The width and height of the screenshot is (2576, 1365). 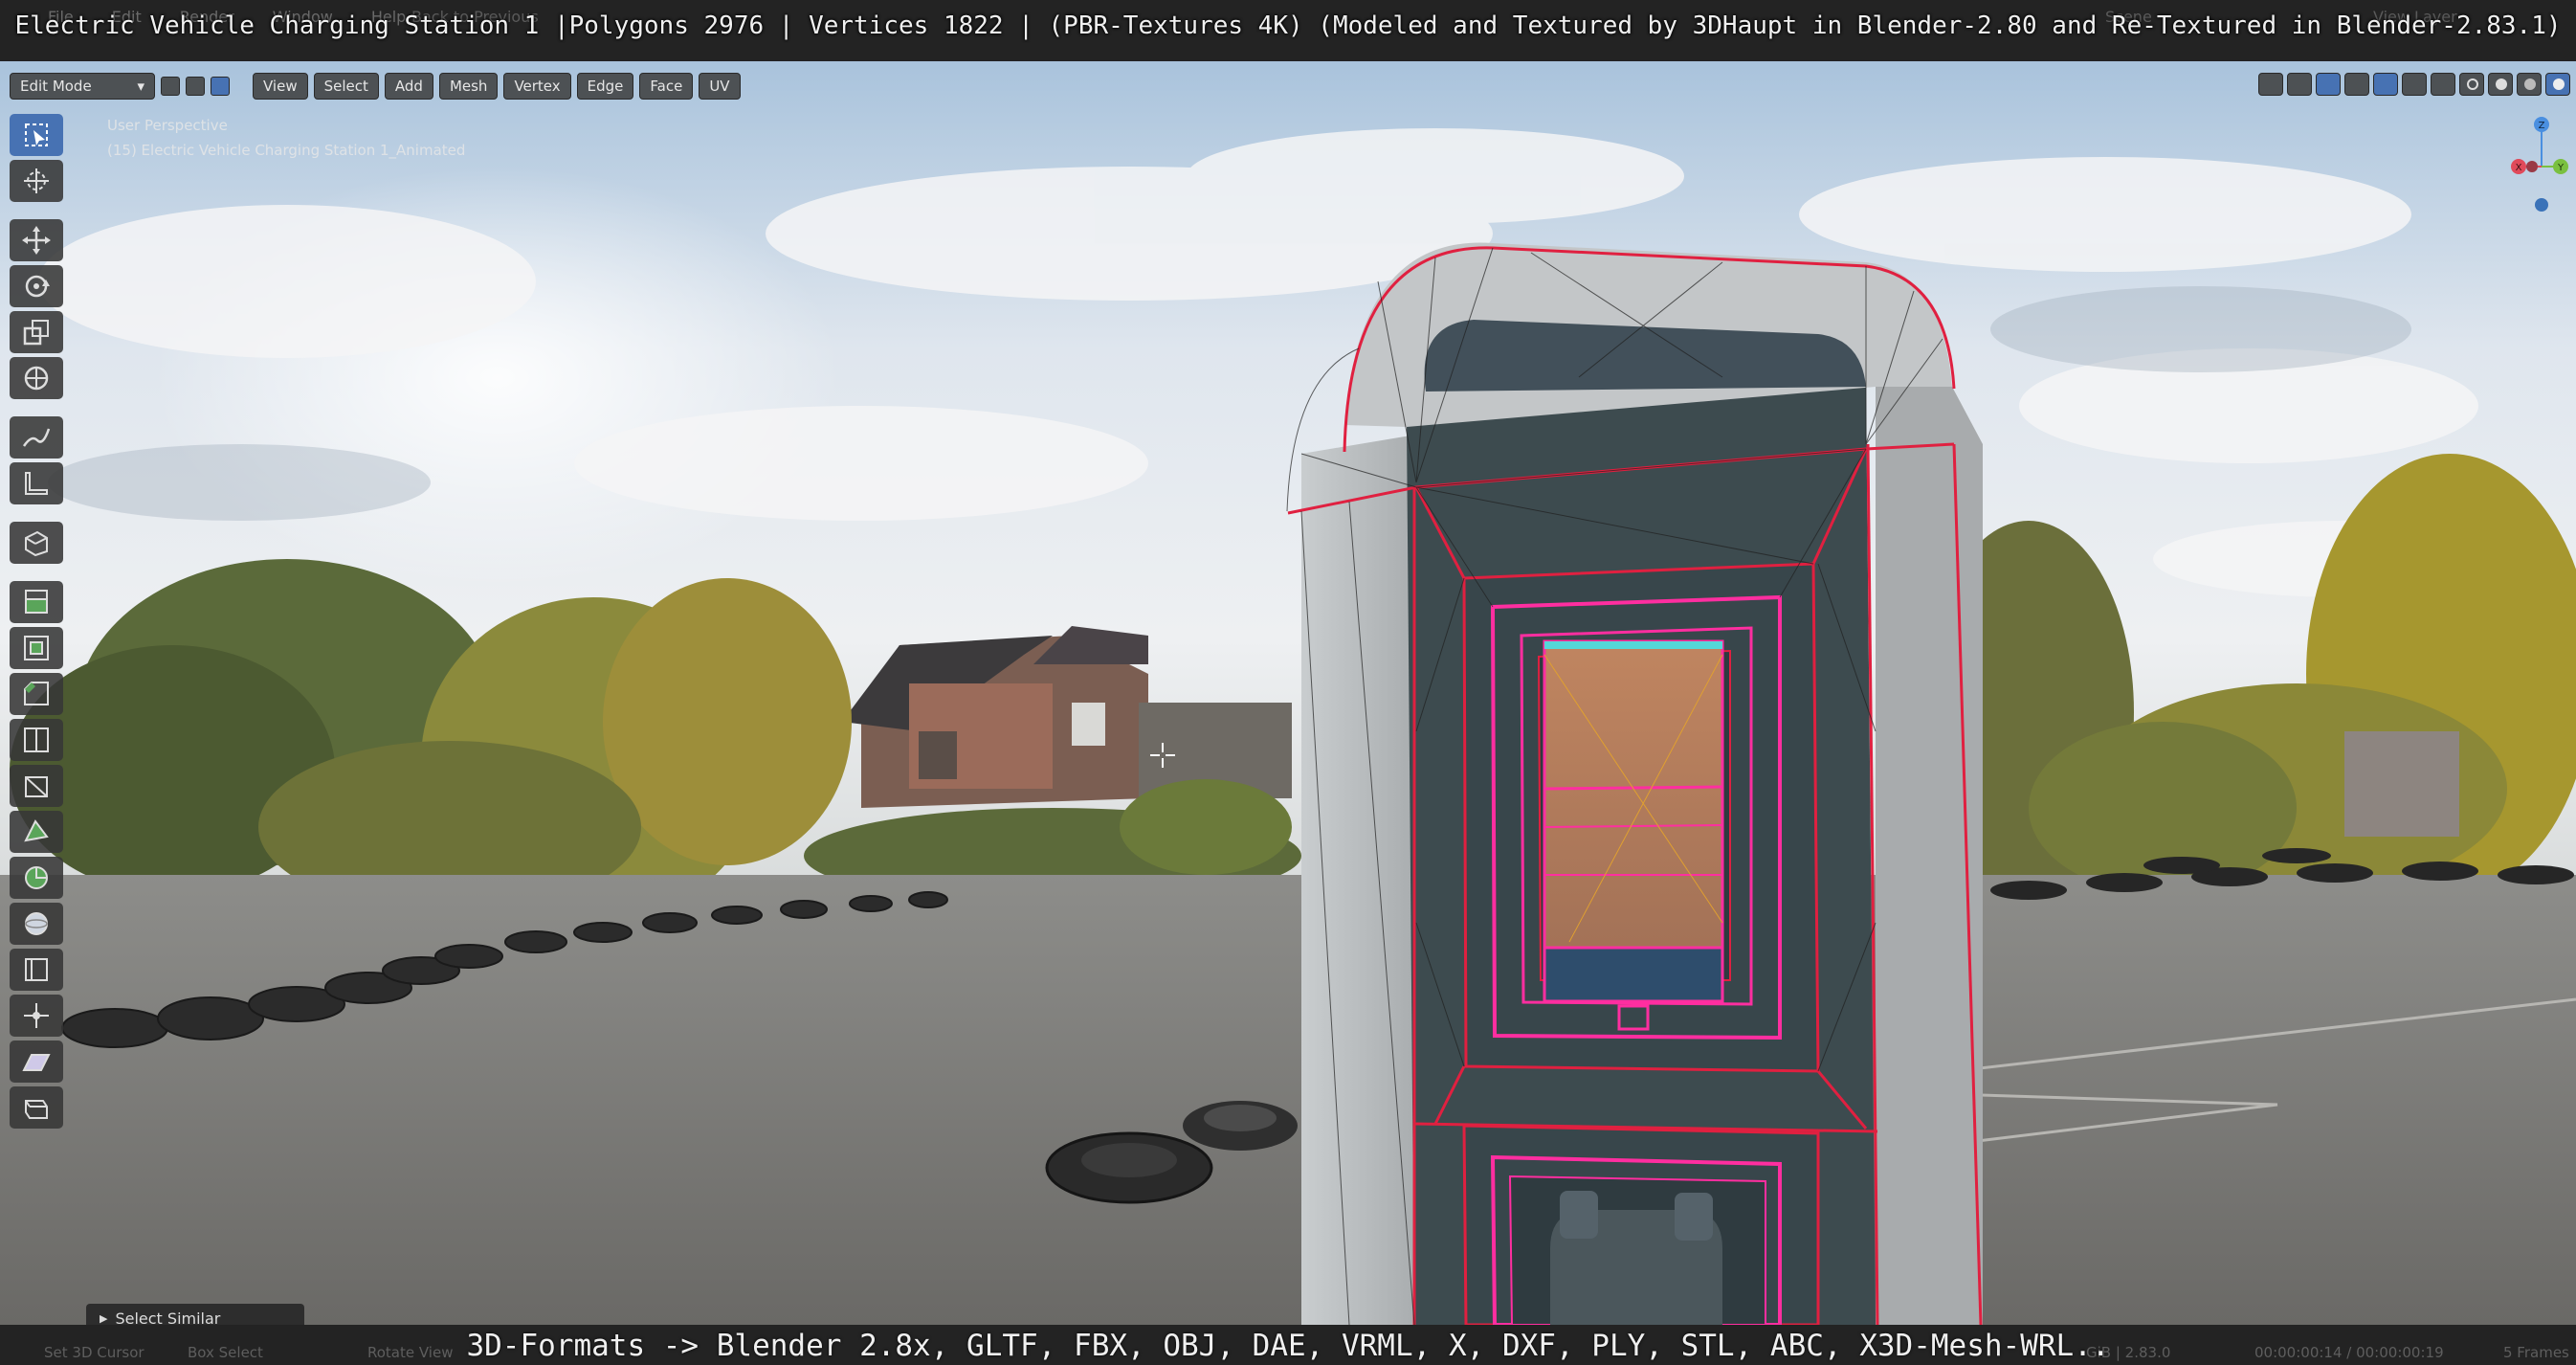 I want to click on last-operator-panel: ▶ Select Similar, so click(x=195, y=1315).